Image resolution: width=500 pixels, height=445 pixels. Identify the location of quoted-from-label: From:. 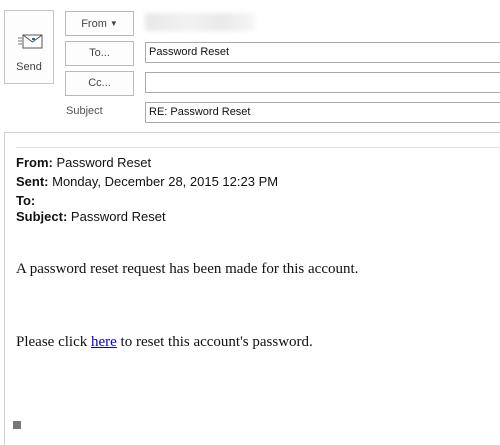
(34, 162).